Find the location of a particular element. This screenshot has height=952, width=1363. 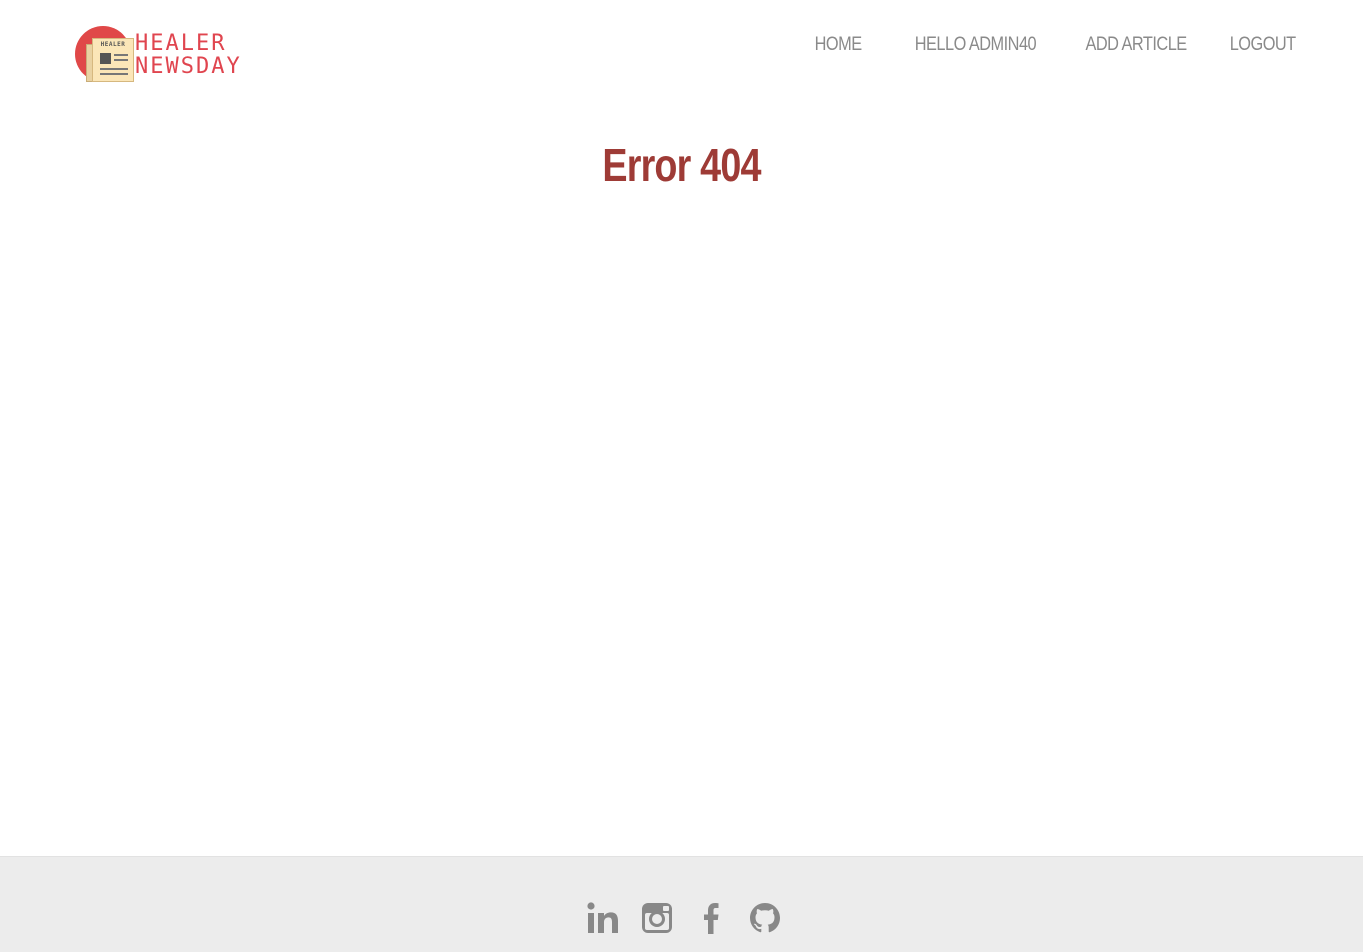

nav-hello-user: HELLO ADMIN40 is located at coordinates (975, 45).